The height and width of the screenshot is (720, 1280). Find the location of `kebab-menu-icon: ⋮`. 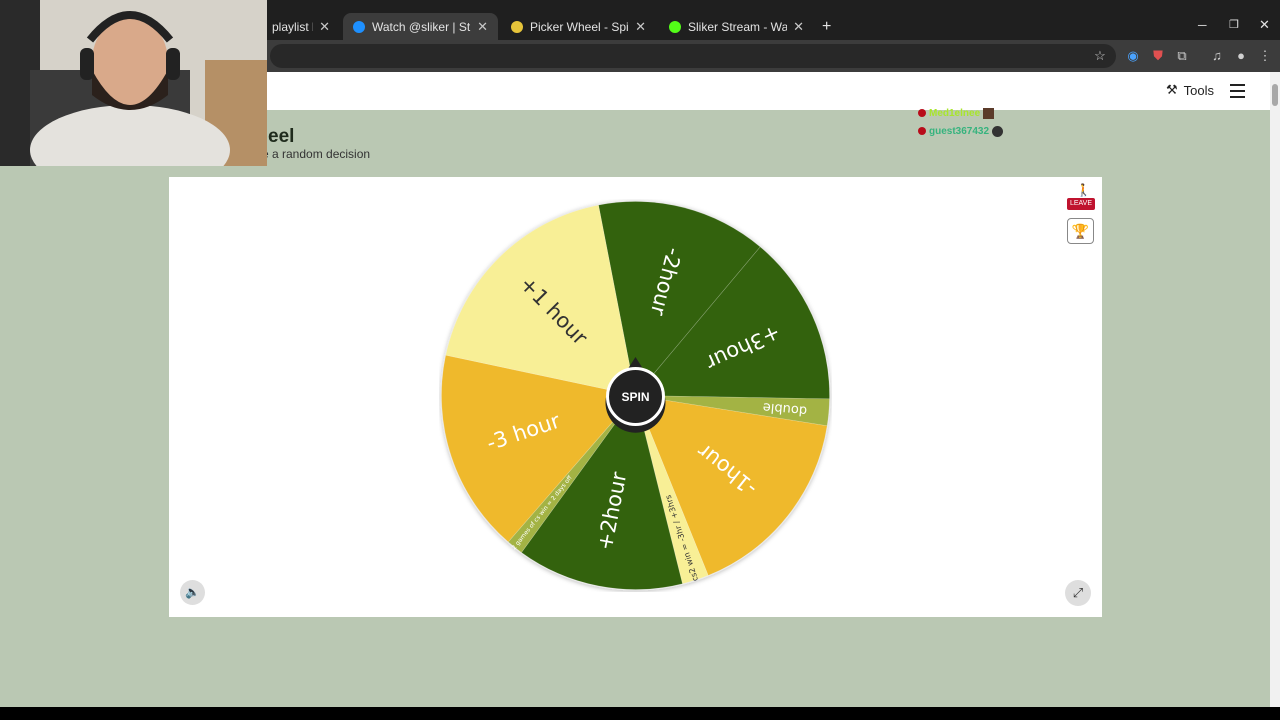

kebab-menu-icon: ⋮ is located at coordinates (1265, 56).